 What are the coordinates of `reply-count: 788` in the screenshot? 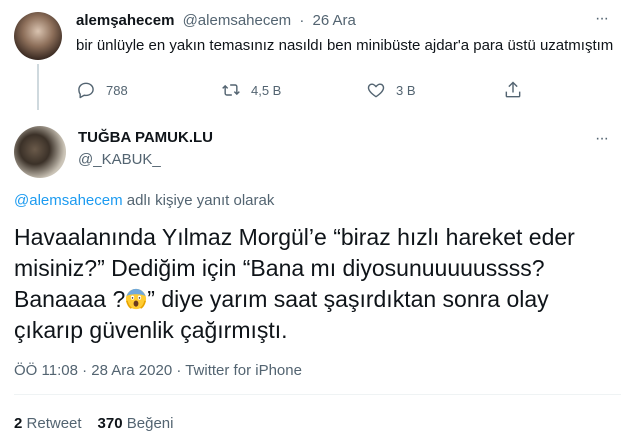 It's located at (117, 90).